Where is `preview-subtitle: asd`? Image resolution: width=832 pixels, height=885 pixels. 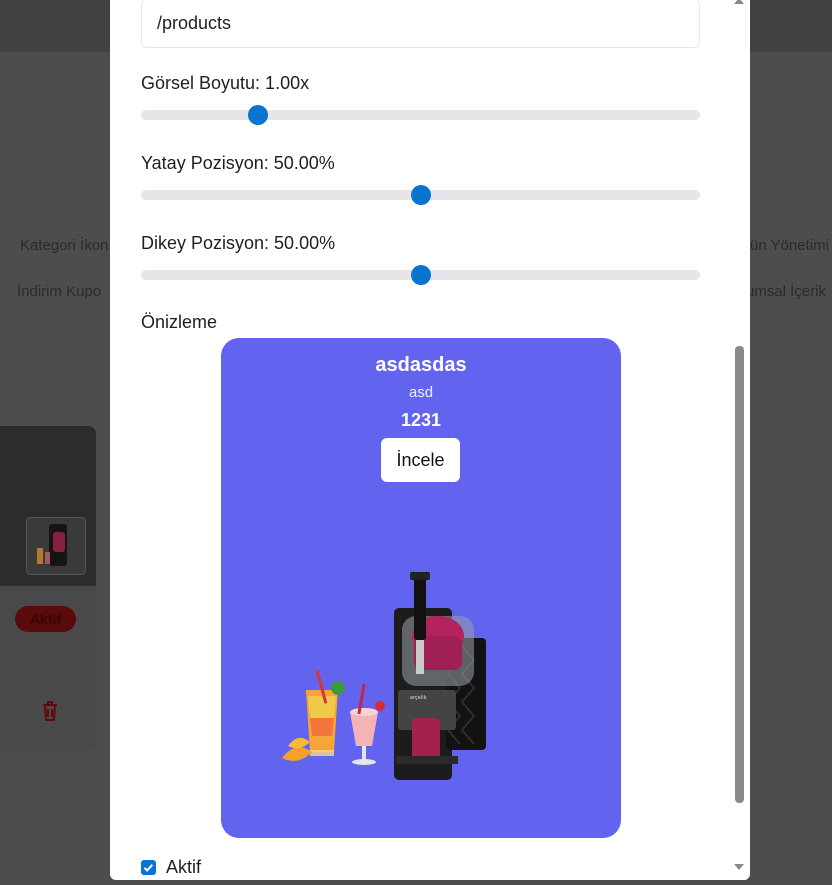
preview-subtitle: asd is located at coordinates (421, 392).